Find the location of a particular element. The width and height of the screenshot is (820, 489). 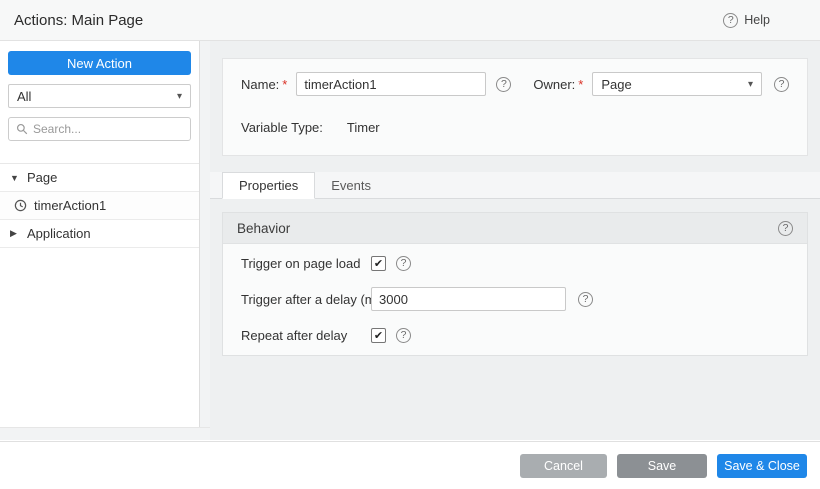

actions-tree: ▼ Page timerAction1 ▶ Application is located at coordinates (99, 205).